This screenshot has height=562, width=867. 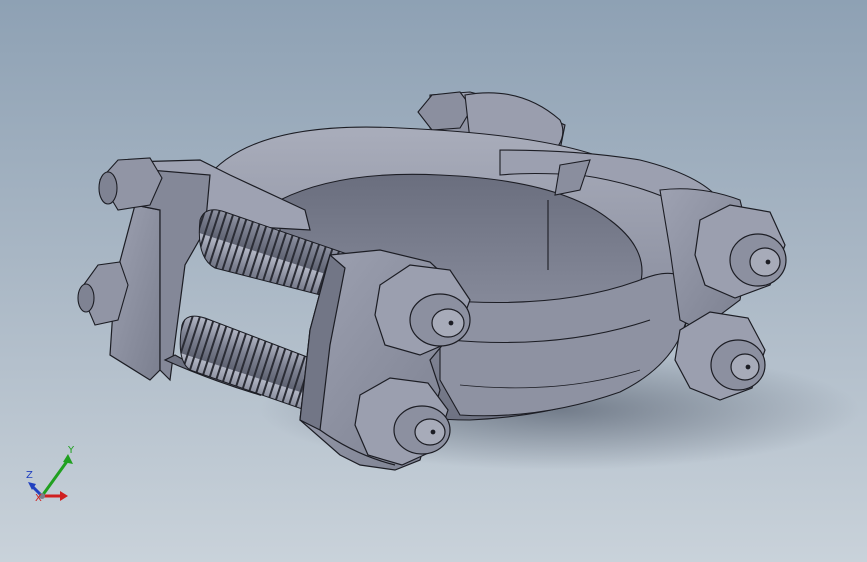 What do you see at coordinates (422, 310) in the screenshot?
I see `nut-front-upper` at bounding box center [422, 310].